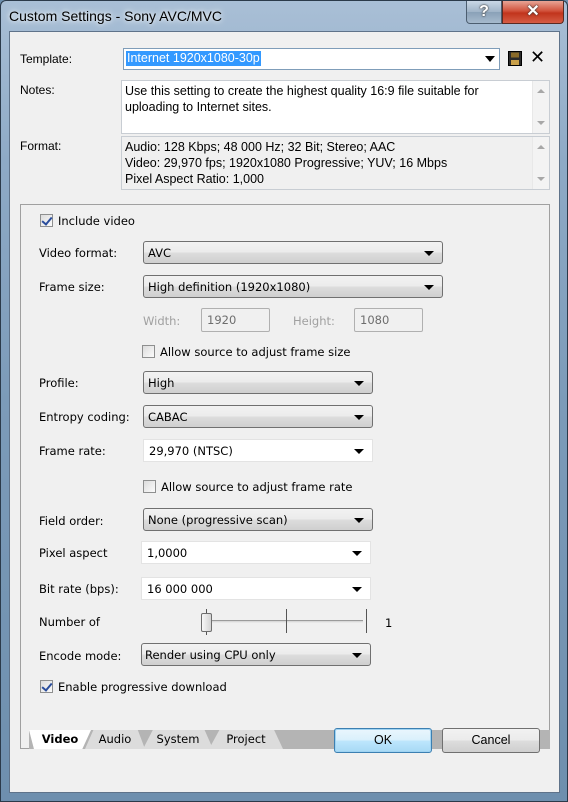  I want to click on tab-audio: Audio, so click(115, 739).